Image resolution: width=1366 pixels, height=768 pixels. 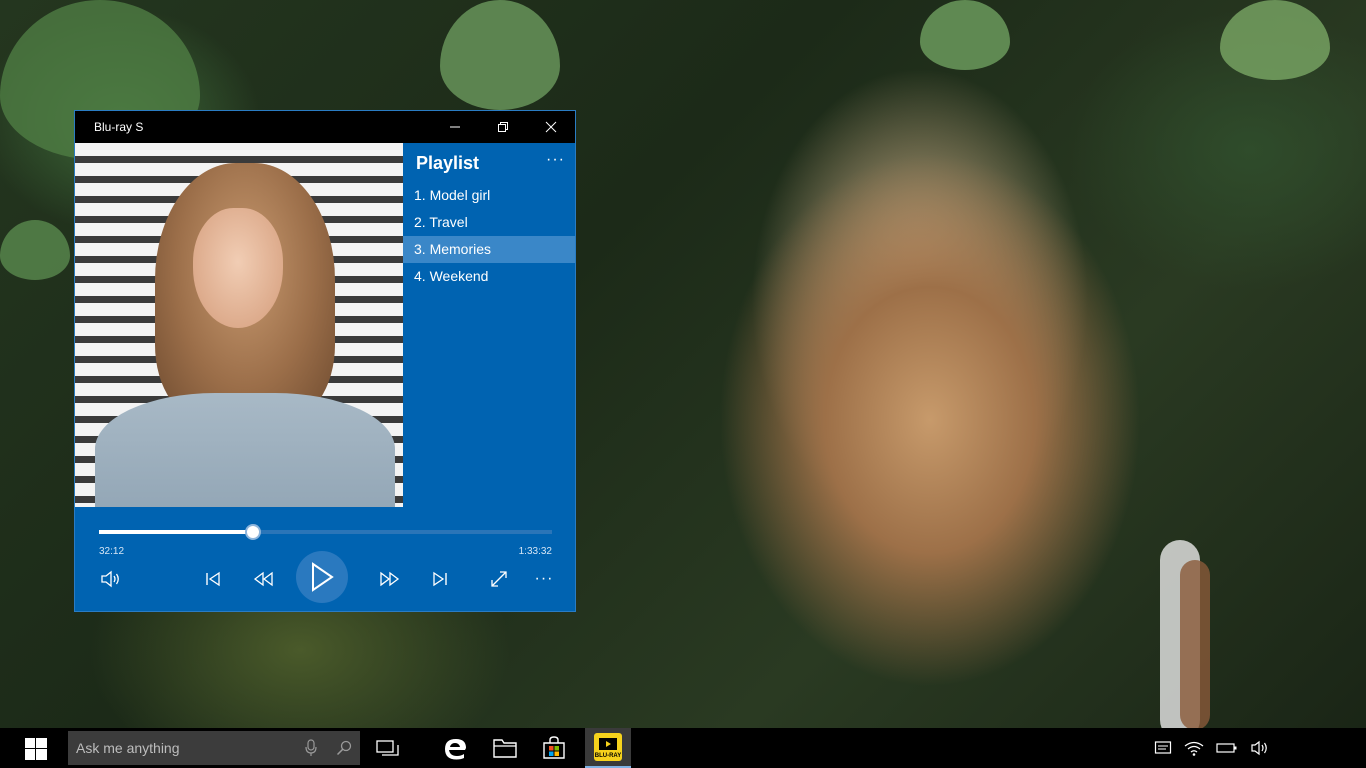 I want to click on search-box: Ask me anything, so click(x=214, y=748).